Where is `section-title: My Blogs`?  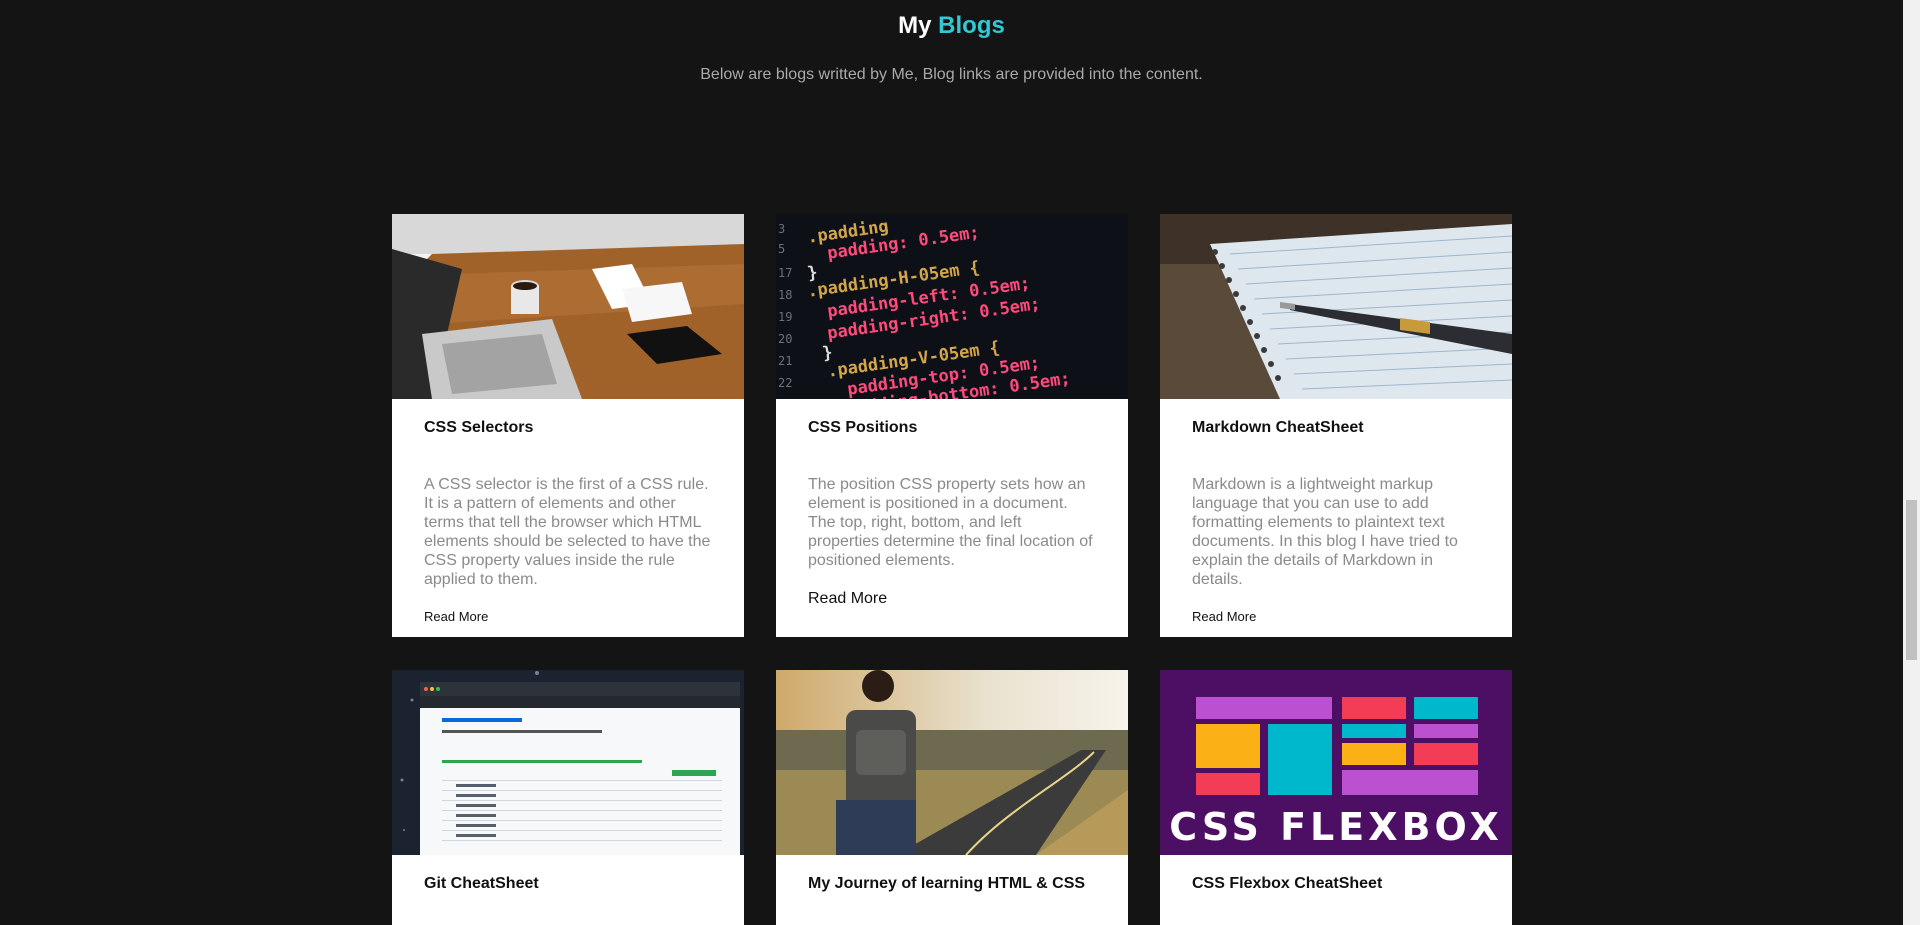 section-title: My Blogs is located at coordinates (951, 26).